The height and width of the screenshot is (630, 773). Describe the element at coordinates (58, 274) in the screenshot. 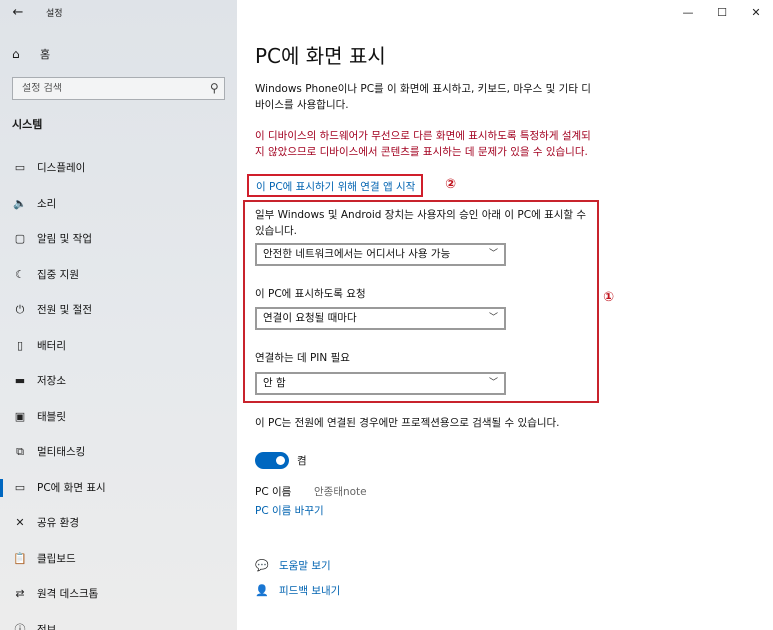

I see `sidebar-item-label: 집중 지원` at that location.